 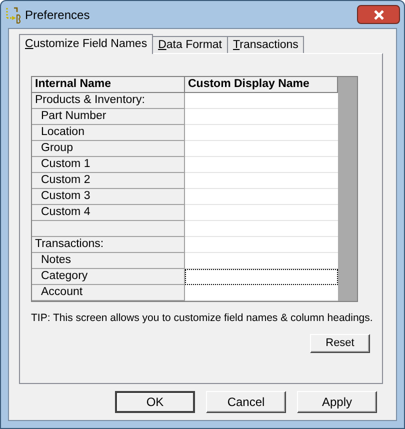 I want to click on dialog-button: Apply, so click(x=337, y=402).